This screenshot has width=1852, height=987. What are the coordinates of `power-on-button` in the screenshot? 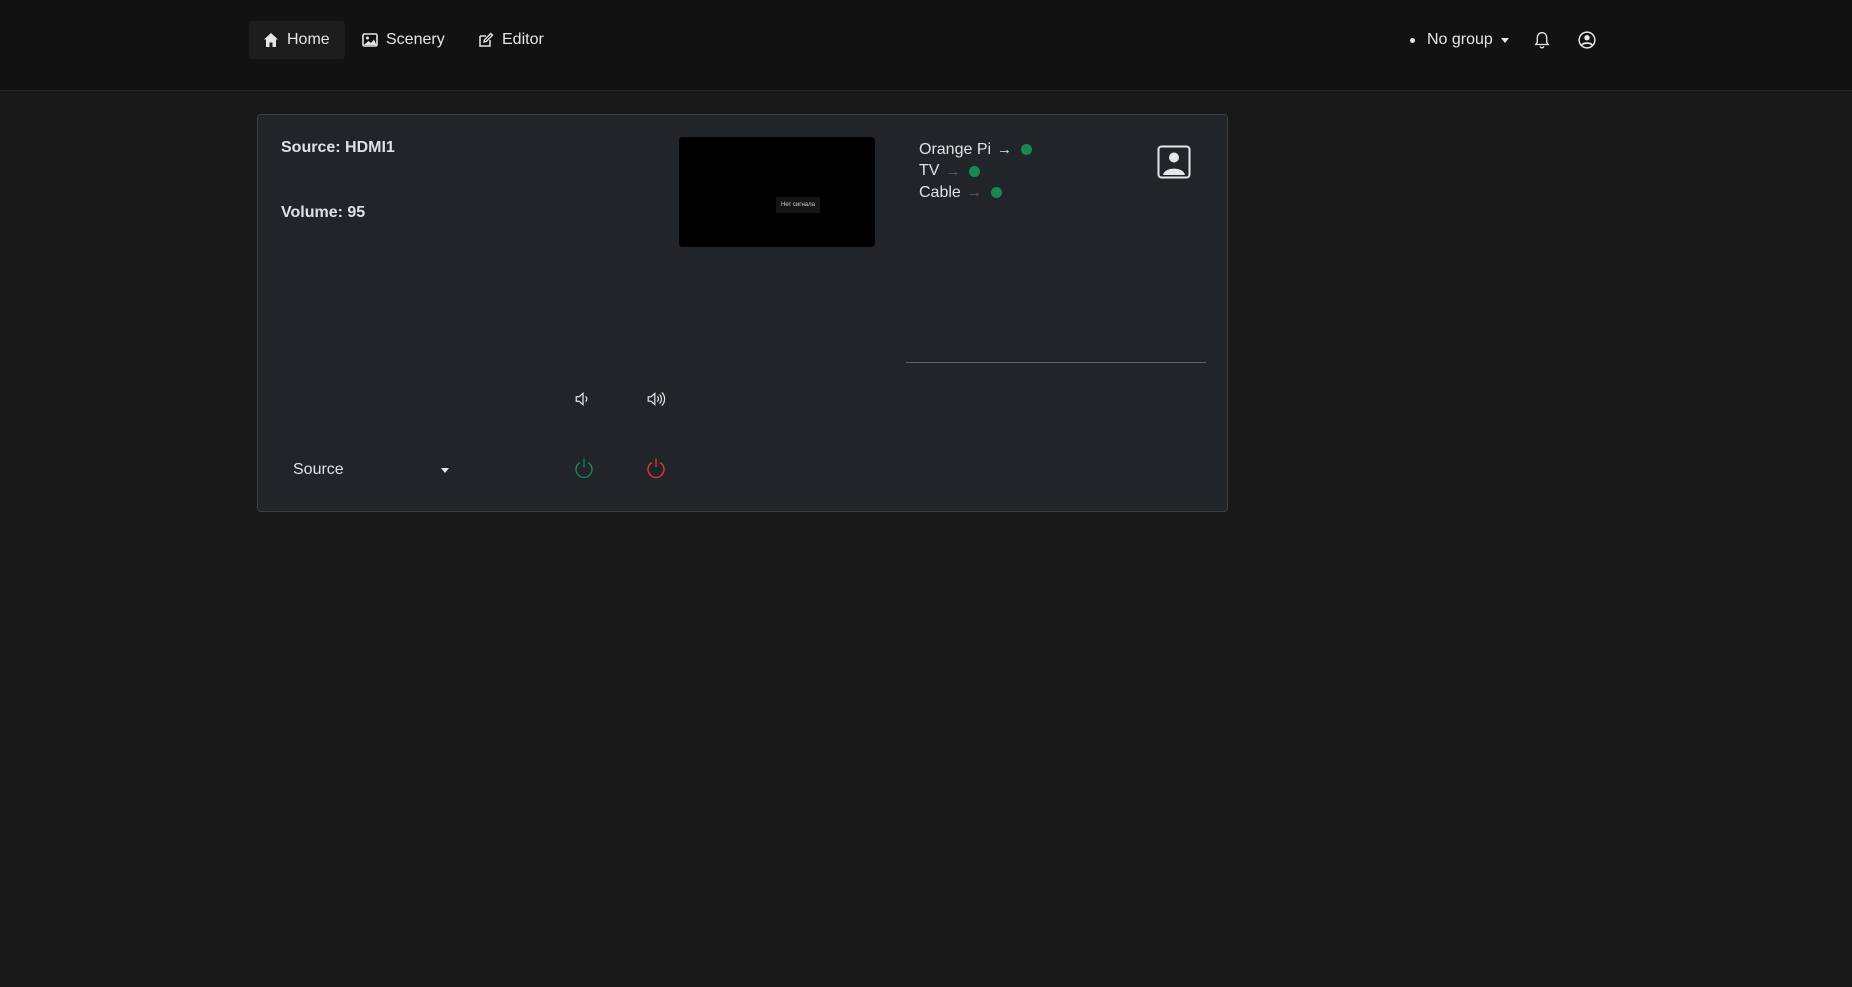 It's located at (584, 470).